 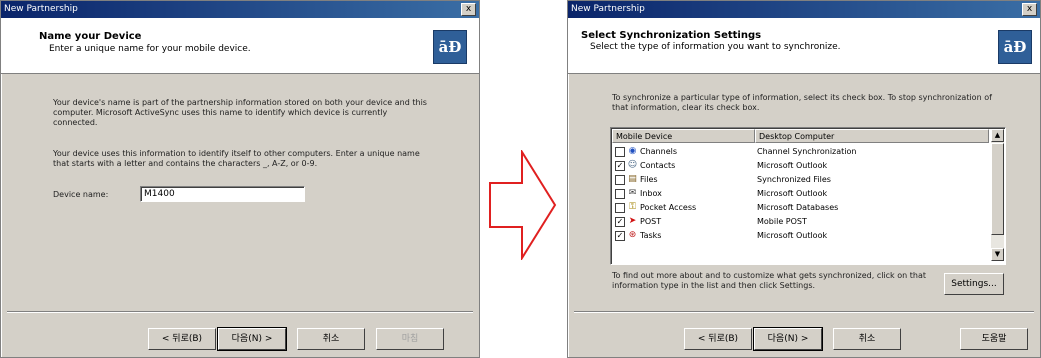 What do you see at coordinates (782, 221) in the screenshot?
I see `desktop-item-label: Mobile POST` at bounding box center [782, 221].